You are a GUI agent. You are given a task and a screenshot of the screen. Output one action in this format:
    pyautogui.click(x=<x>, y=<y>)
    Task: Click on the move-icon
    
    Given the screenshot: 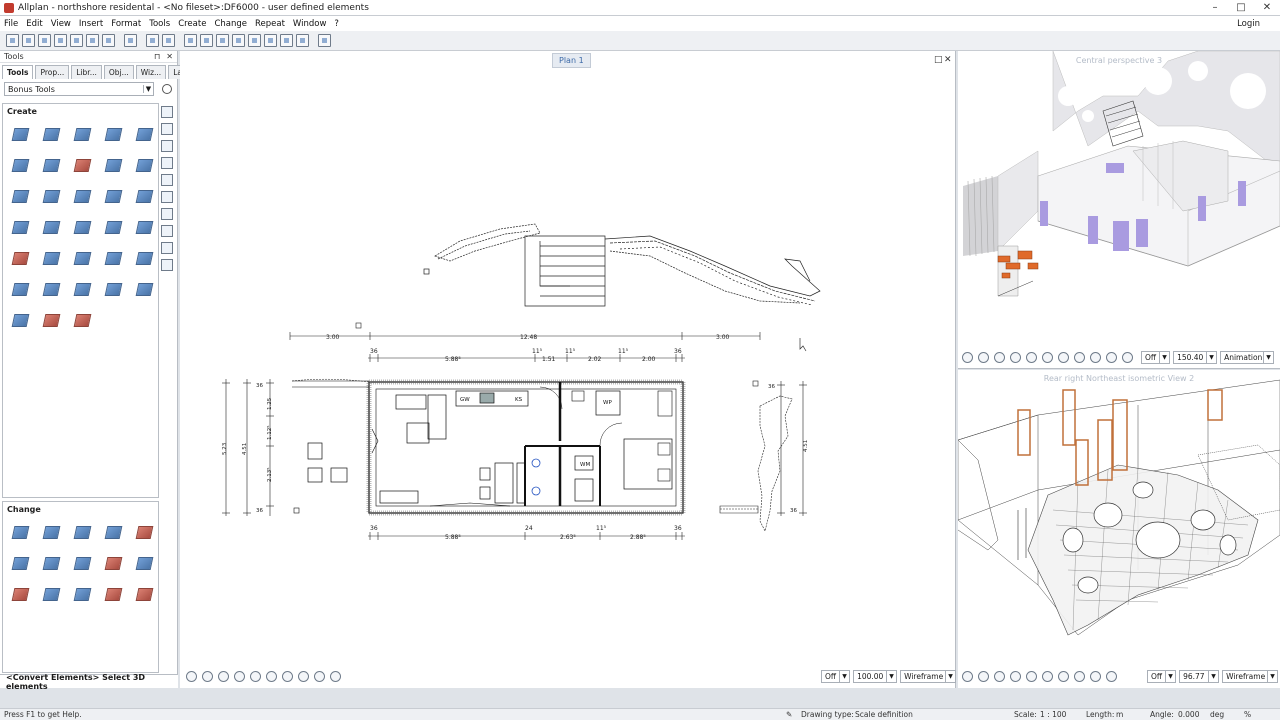 What is the action you would take?
    pyautogui.click(x=286, y=40)
    